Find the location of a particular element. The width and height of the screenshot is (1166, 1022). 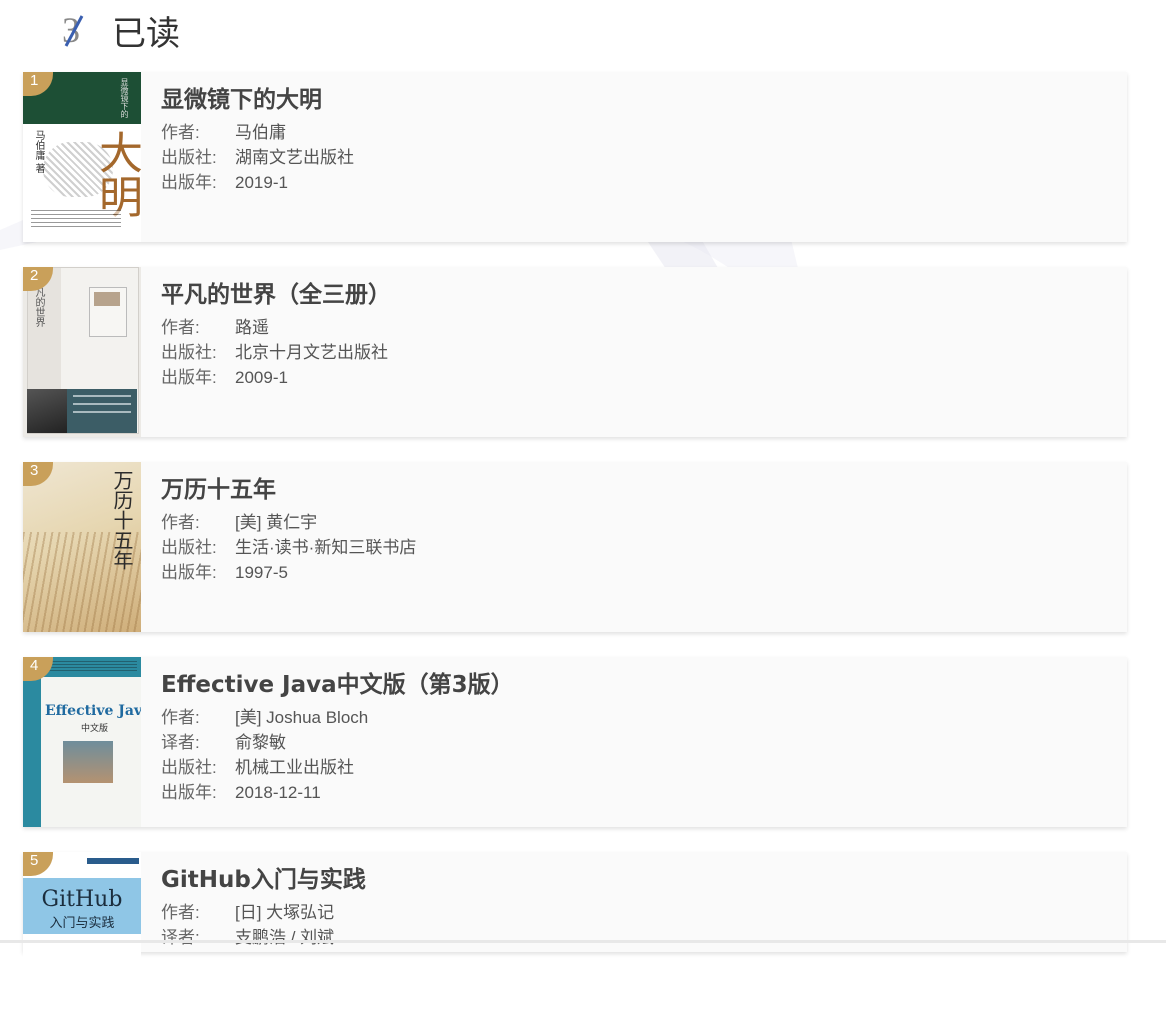

meta-row: 出版社: 生活·读书·新知三联书店 is located at coordinates (288, 547).